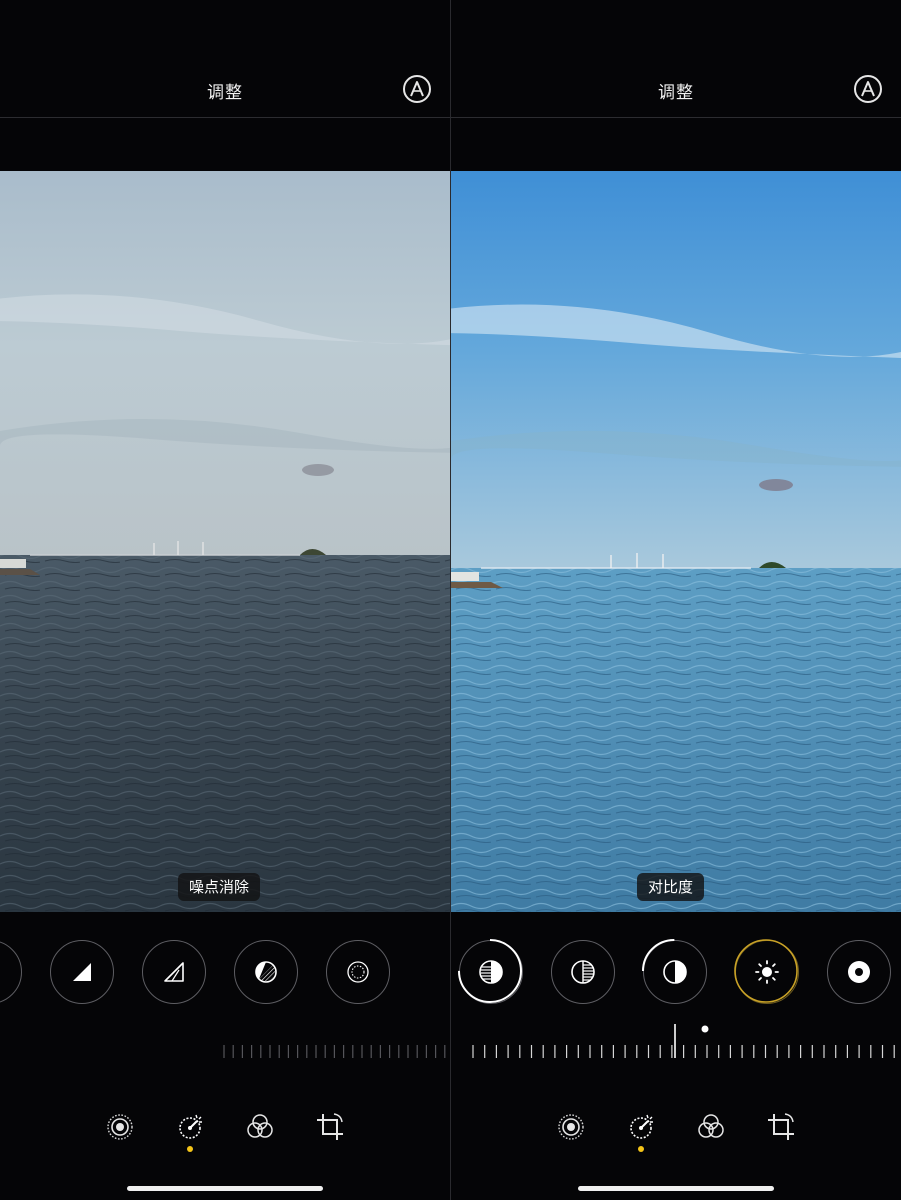 The width and height of the screenshot is (901, 1200). I want to click on tool-brightness, so click(766, 971).